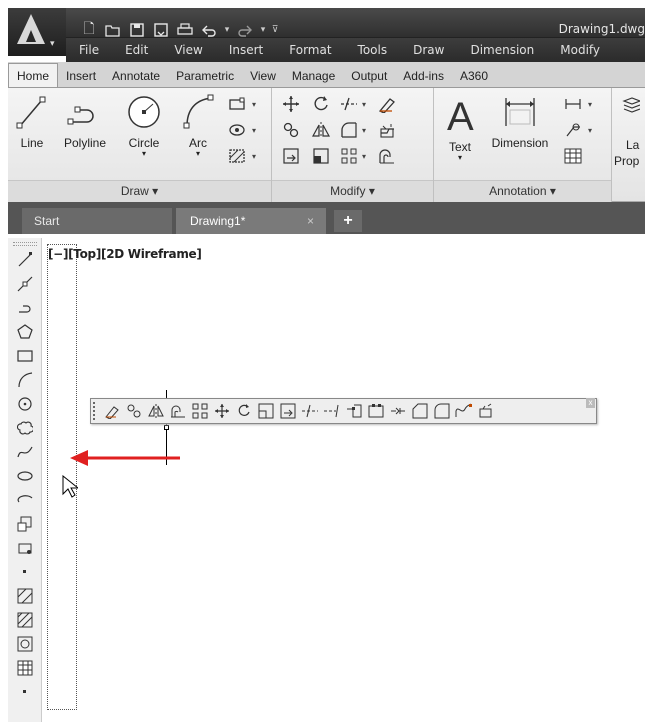  I want to click on fillet-dropdown-icon: ▾, so click(364, 130).